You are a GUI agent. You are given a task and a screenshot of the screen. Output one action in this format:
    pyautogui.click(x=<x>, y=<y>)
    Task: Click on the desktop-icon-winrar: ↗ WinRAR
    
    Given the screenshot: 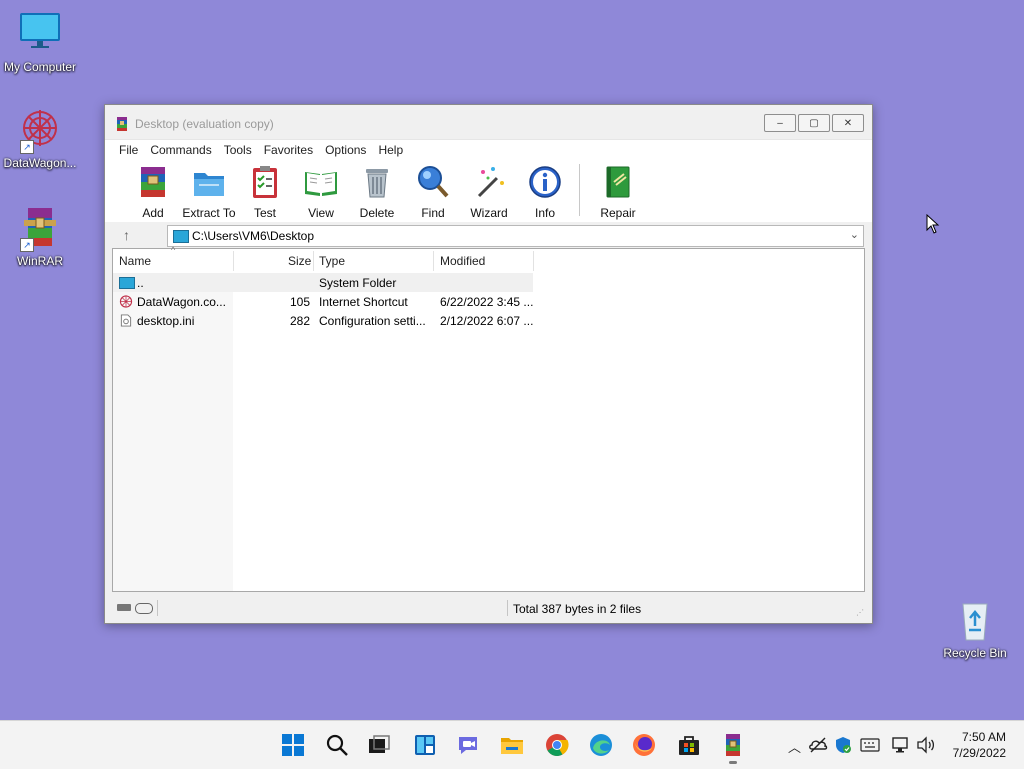 What is the action you would take?
    pyautogui.click(x=40, y=236)
    